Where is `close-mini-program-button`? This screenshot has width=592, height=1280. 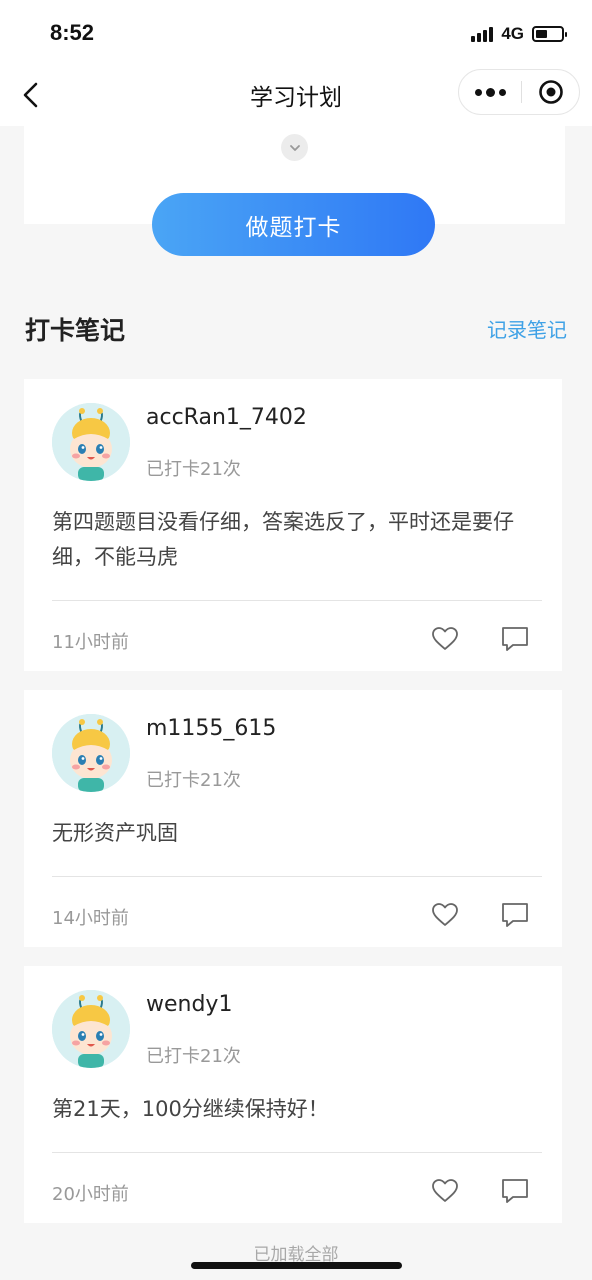 close-mini-program-button is located at coordinates (551, 92).